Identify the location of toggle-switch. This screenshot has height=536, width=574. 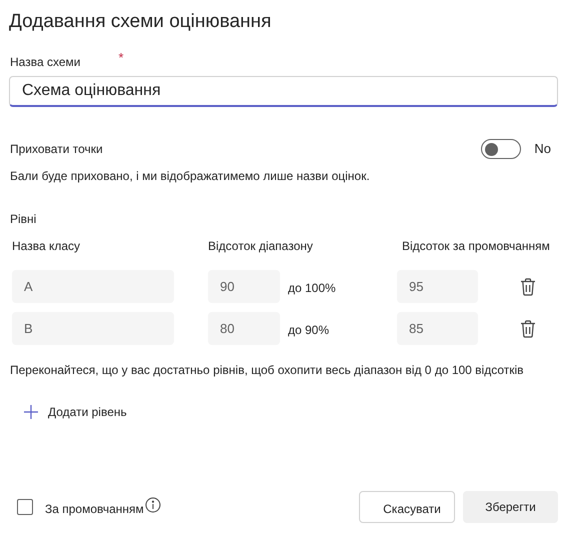
(501, 149).